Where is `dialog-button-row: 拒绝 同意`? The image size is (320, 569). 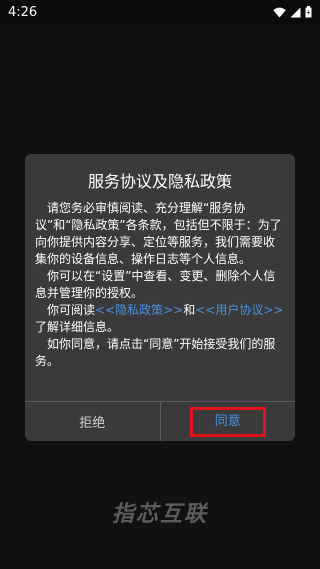
dialog-button-row: 拒绝 同意 is located at coordinates (160, 421).